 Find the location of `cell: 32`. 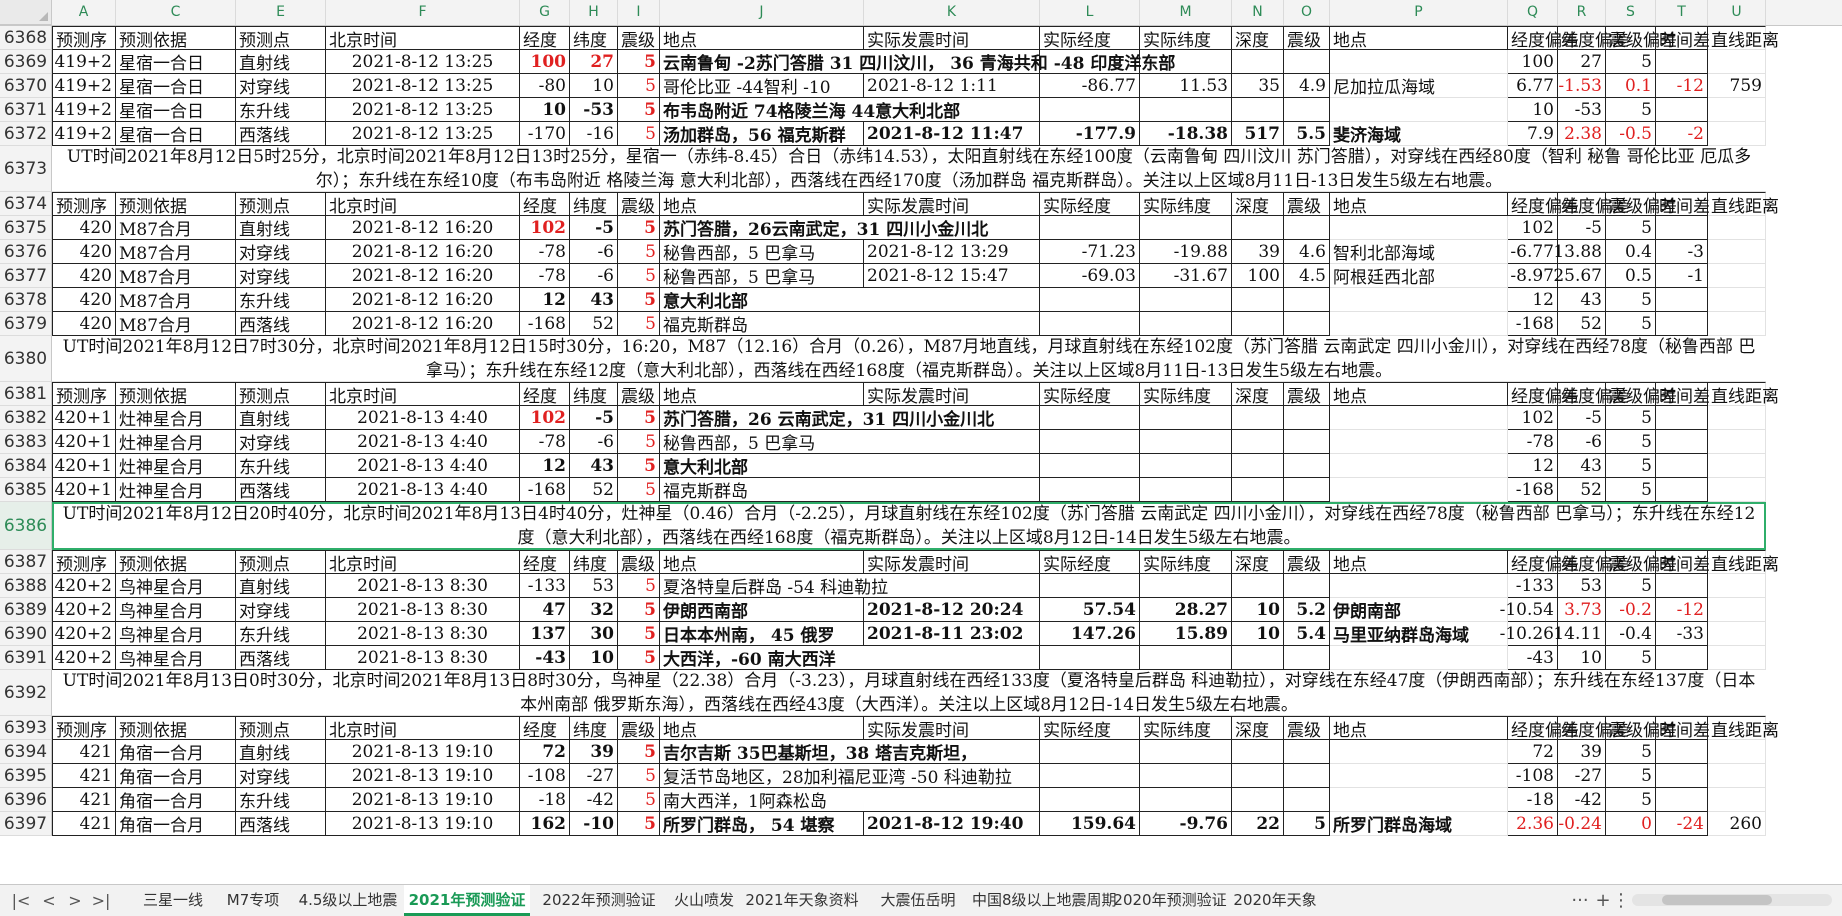

cell: 32 is located at coordinates (594, 610).